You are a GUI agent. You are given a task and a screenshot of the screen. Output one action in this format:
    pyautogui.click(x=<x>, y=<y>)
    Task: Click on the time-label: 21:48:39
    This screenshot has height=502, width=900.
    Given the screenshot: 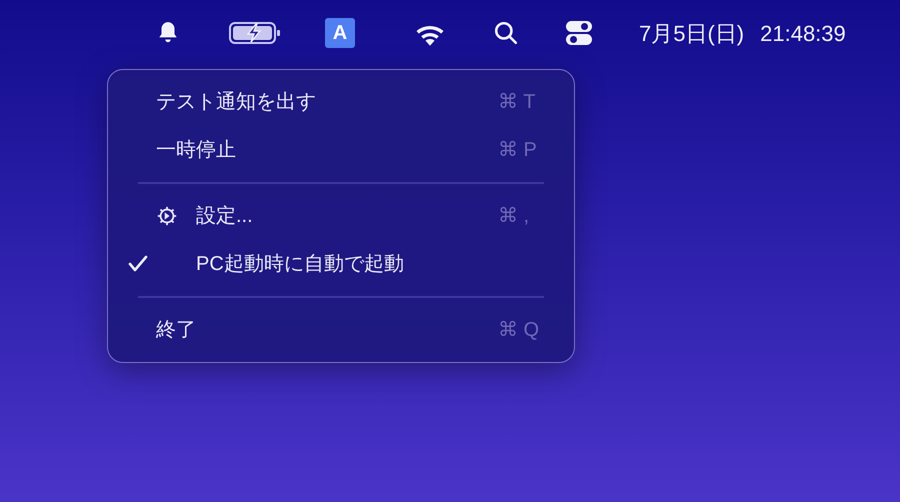 What is the action you would take?
    pyautogui.click(x=803, y=33)
    